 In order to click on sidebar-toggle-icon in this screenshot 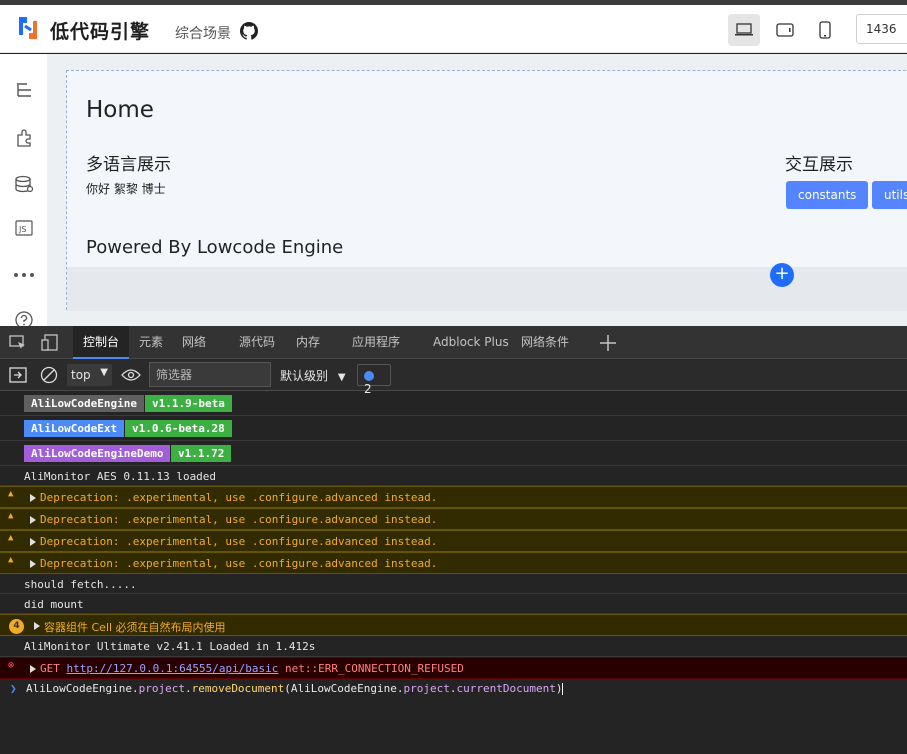, I will do `click(18, 375)`.